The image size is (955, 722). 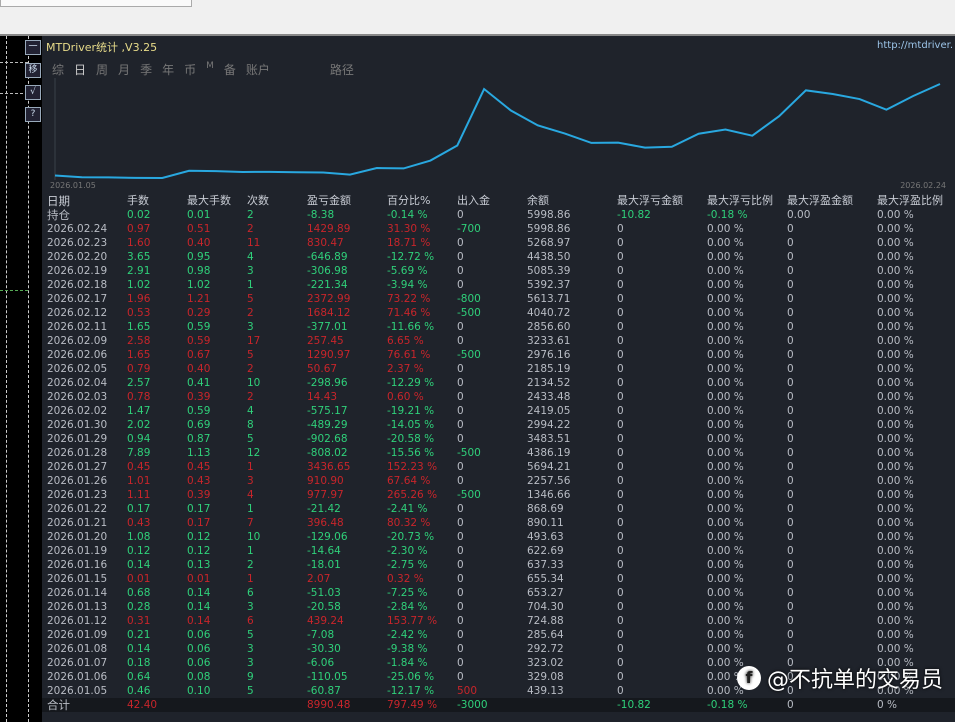 What do you see at coordinates (549, 215) in the screenshot?
I see `cell-余额: 5998.86` at bounding box center [549, 215].